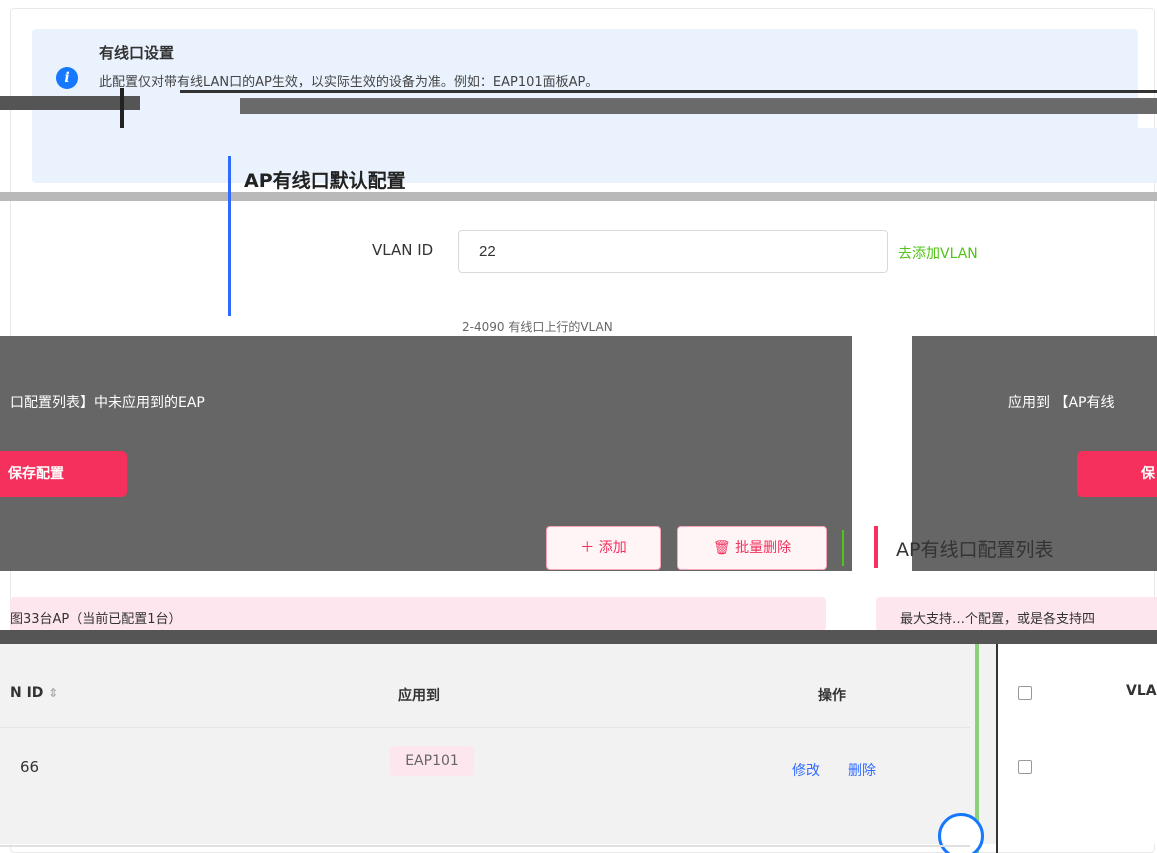 Image resolution: width=1157 pixels, height=853 pixels. What do you see at coordinates (1141, 691) in the screenshot?
I see `right-column-vlan: VLA` at bounding box center [1141, 691].